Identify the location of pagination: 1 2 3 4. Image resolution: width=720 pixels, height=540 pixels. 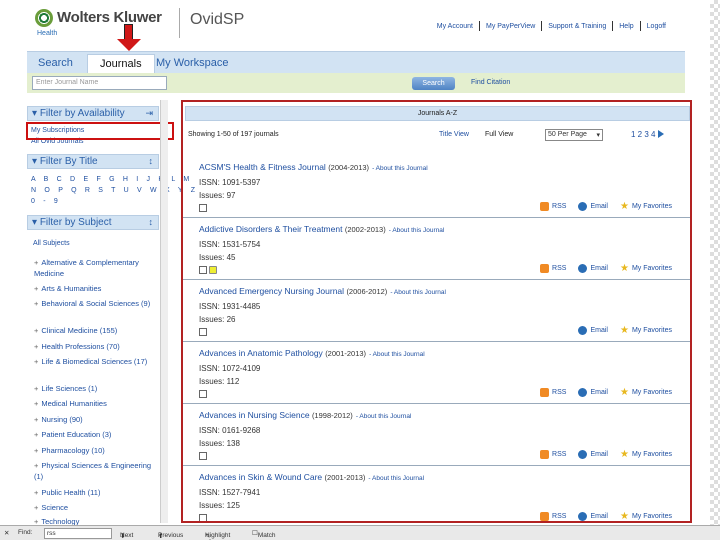
(648, 134).